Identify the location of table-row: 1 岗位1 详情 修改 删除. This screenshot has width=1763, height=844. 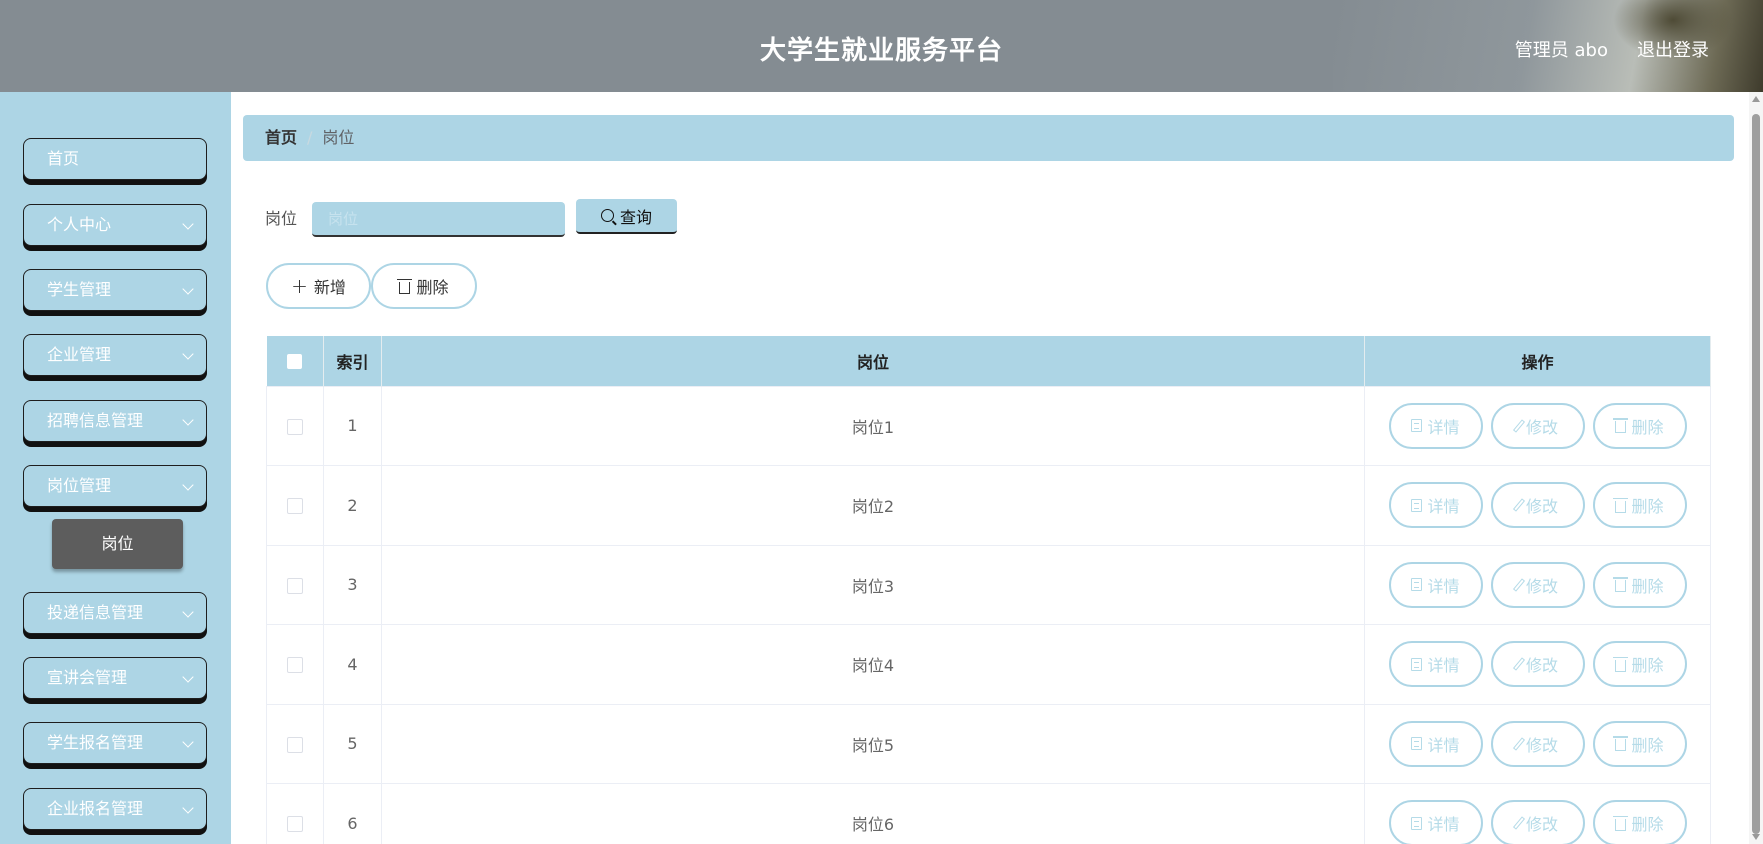
(988, 425).